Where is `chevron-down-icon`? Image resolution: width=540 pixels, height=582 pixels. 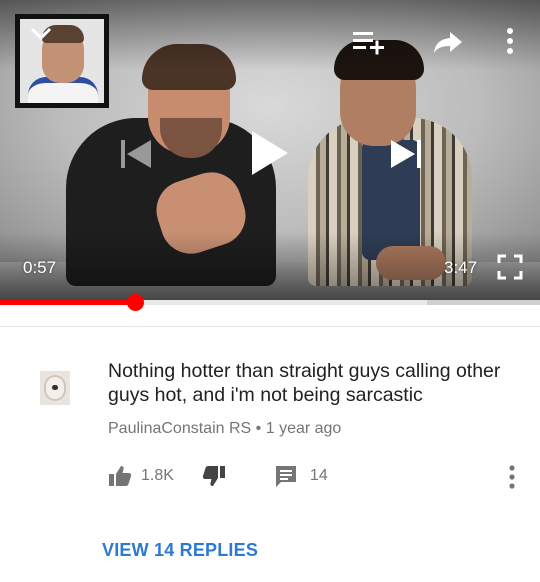 chevron-down-icon is located at coordinates (41, 33).